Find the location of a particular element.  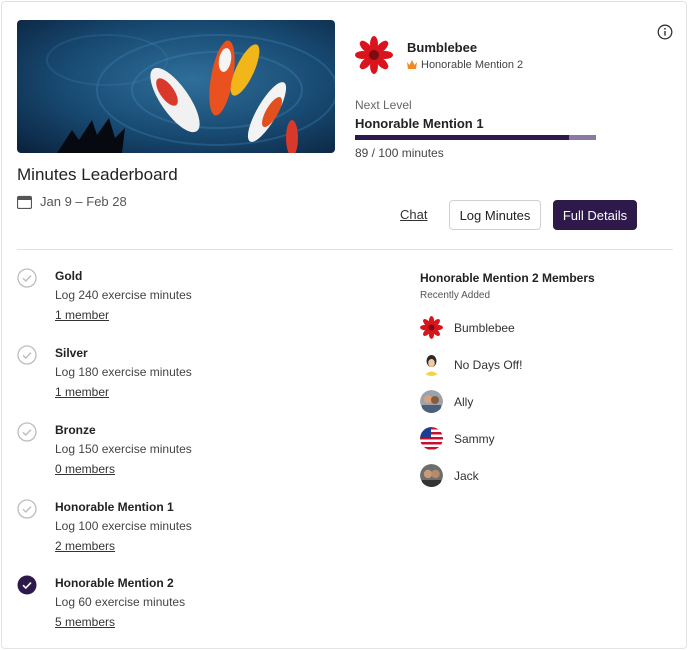

chat-link: Chat is located at coordinates (413, 214).